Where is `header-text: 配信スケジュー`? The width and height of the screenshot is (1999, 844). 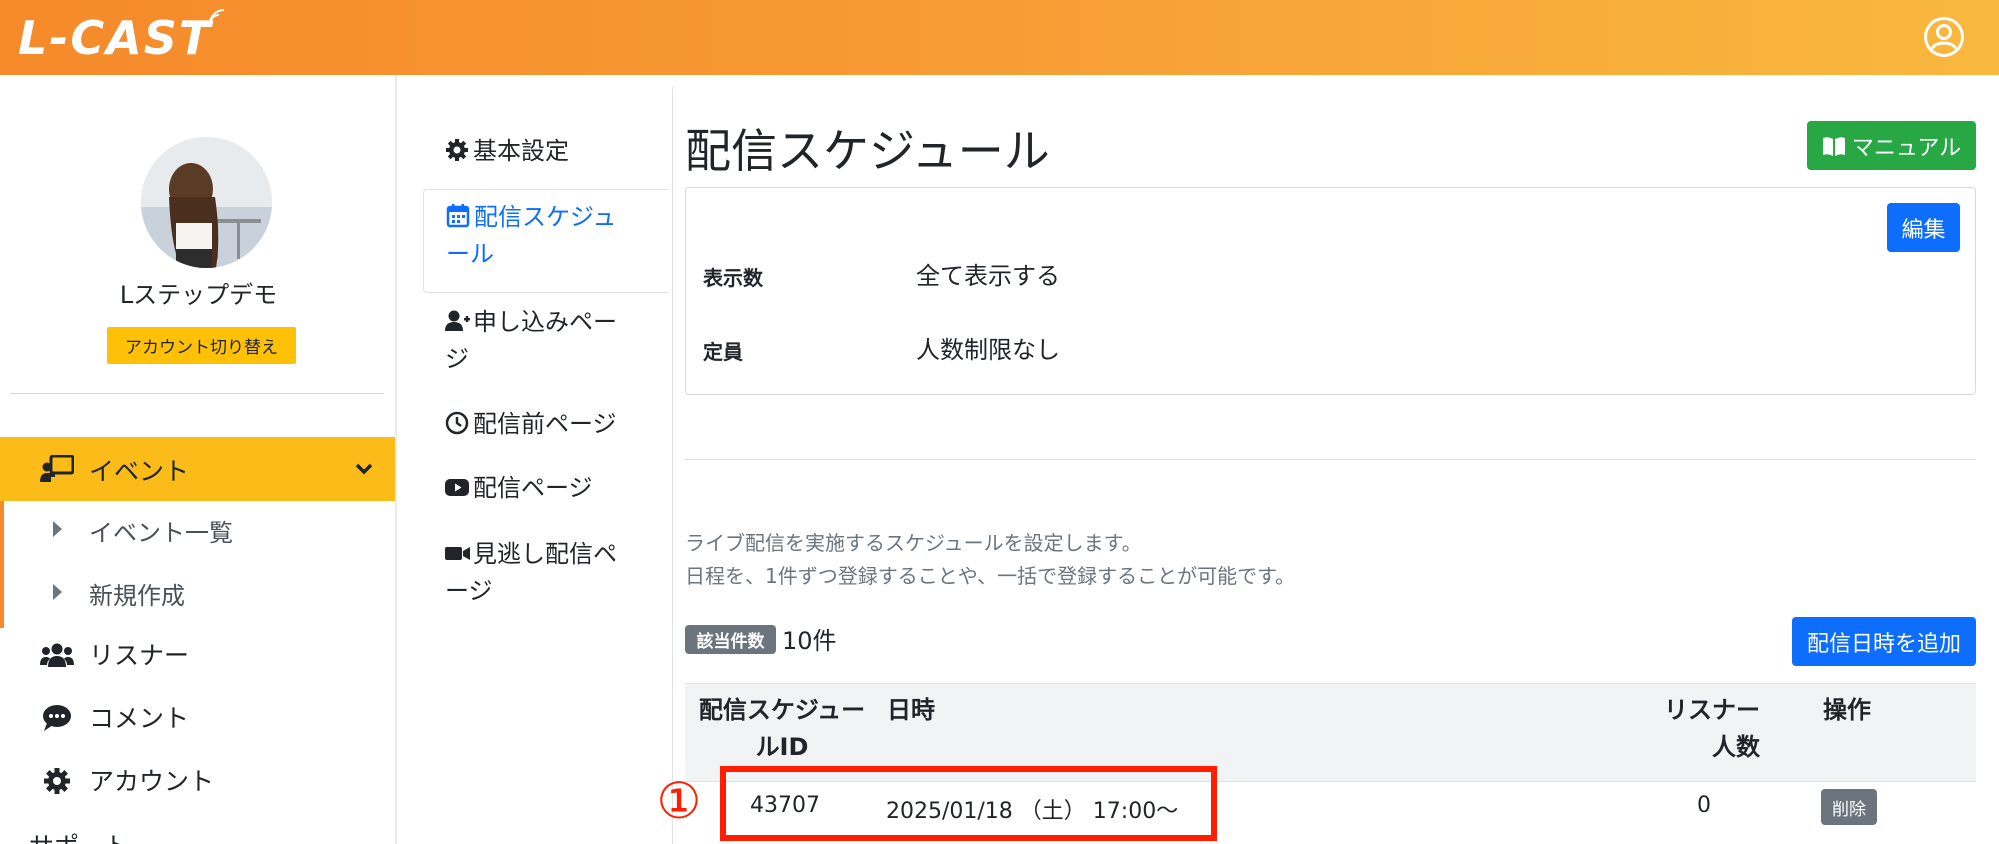 header-text: 配信スケジュー is located at coordinates (782, 710).